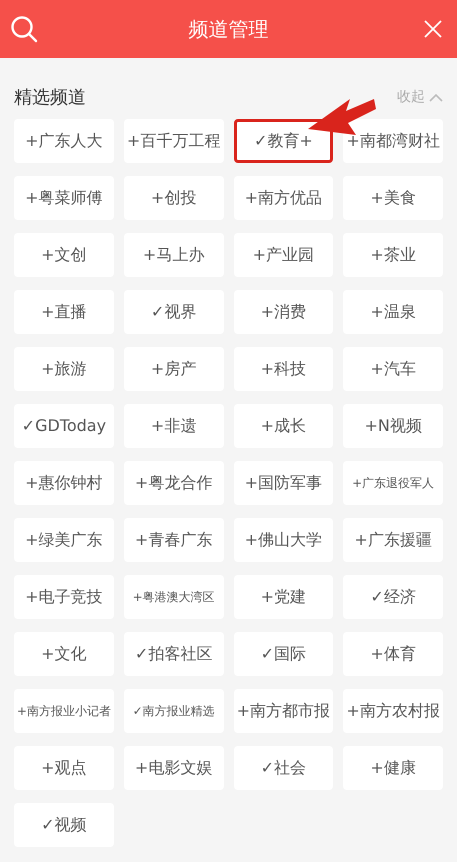 Image resolution: width=457 pixels, height=862 pixels. Describe the element at coordinates (284, 711) in the screenshot. I see `channel-button: +南方都市报` at that location.